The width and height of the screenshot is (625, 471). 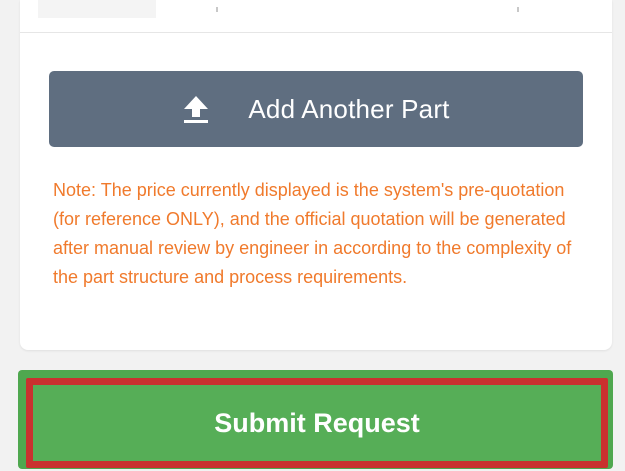 I want to click on previous-field-stub, so click(x=97, y=9).